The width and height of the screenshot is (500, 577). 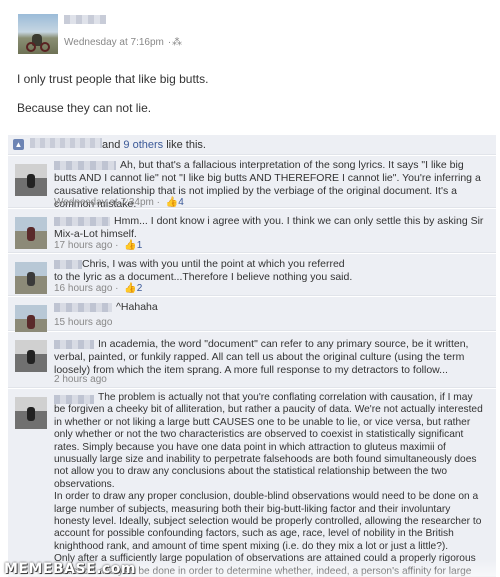 I want to click on likes-bar: ▲ and 9 others like this., so click(x=252, y=145).